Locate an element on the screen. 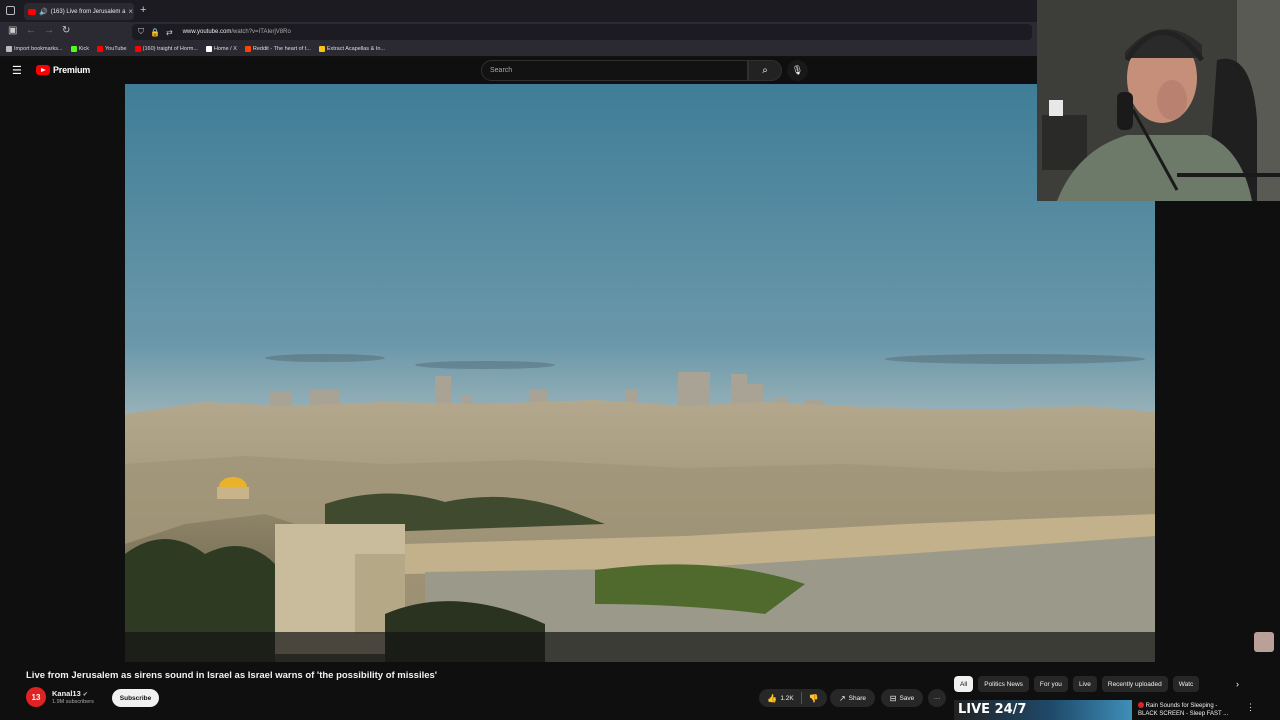 This screenshot has height=720, width=1280. youtube-favicon-icon is located at coordinates (32, 11).